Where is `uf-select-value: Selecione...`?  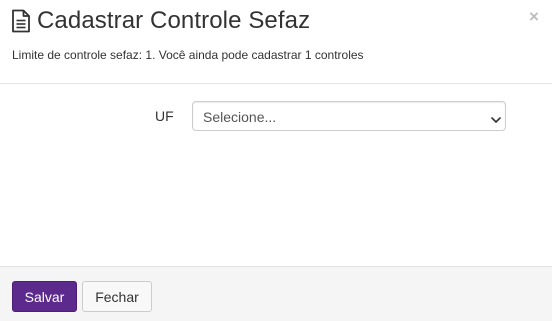
uf-select-value: Selecione... is located at coordinates (240, 117).